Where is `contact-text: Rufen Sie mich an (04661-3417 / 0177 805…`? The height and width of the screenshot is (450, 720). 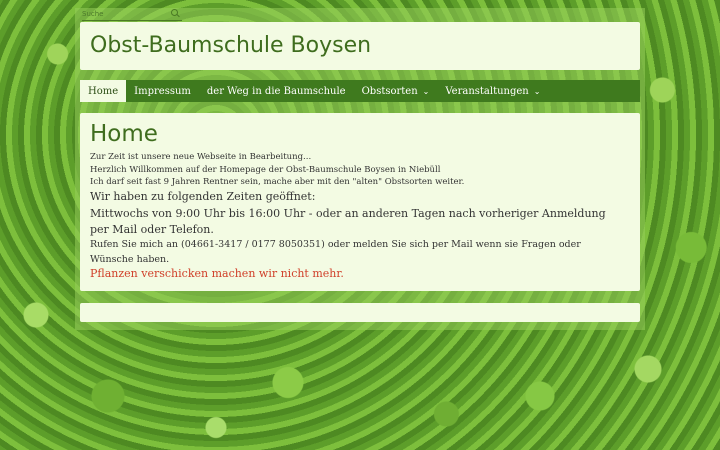
contact-text: Rufen Sie mich an (04661-3417 / 0177 805… is located at coordinates (335, 252).